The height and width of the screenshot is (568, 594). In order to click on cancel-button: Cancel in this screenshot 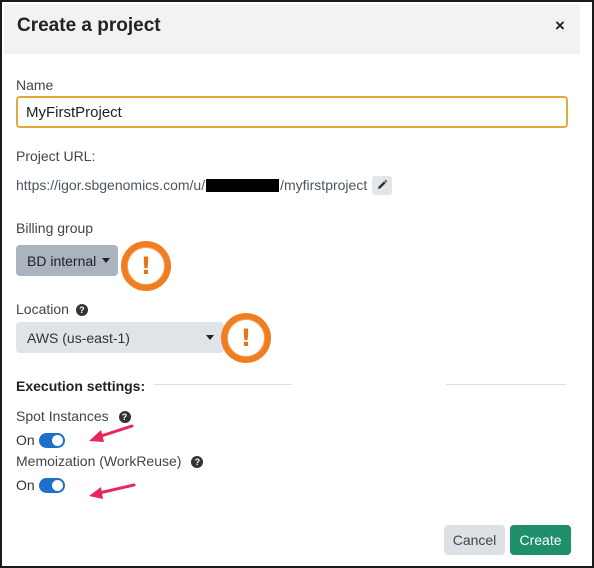, I will do `click(474, 540)`.